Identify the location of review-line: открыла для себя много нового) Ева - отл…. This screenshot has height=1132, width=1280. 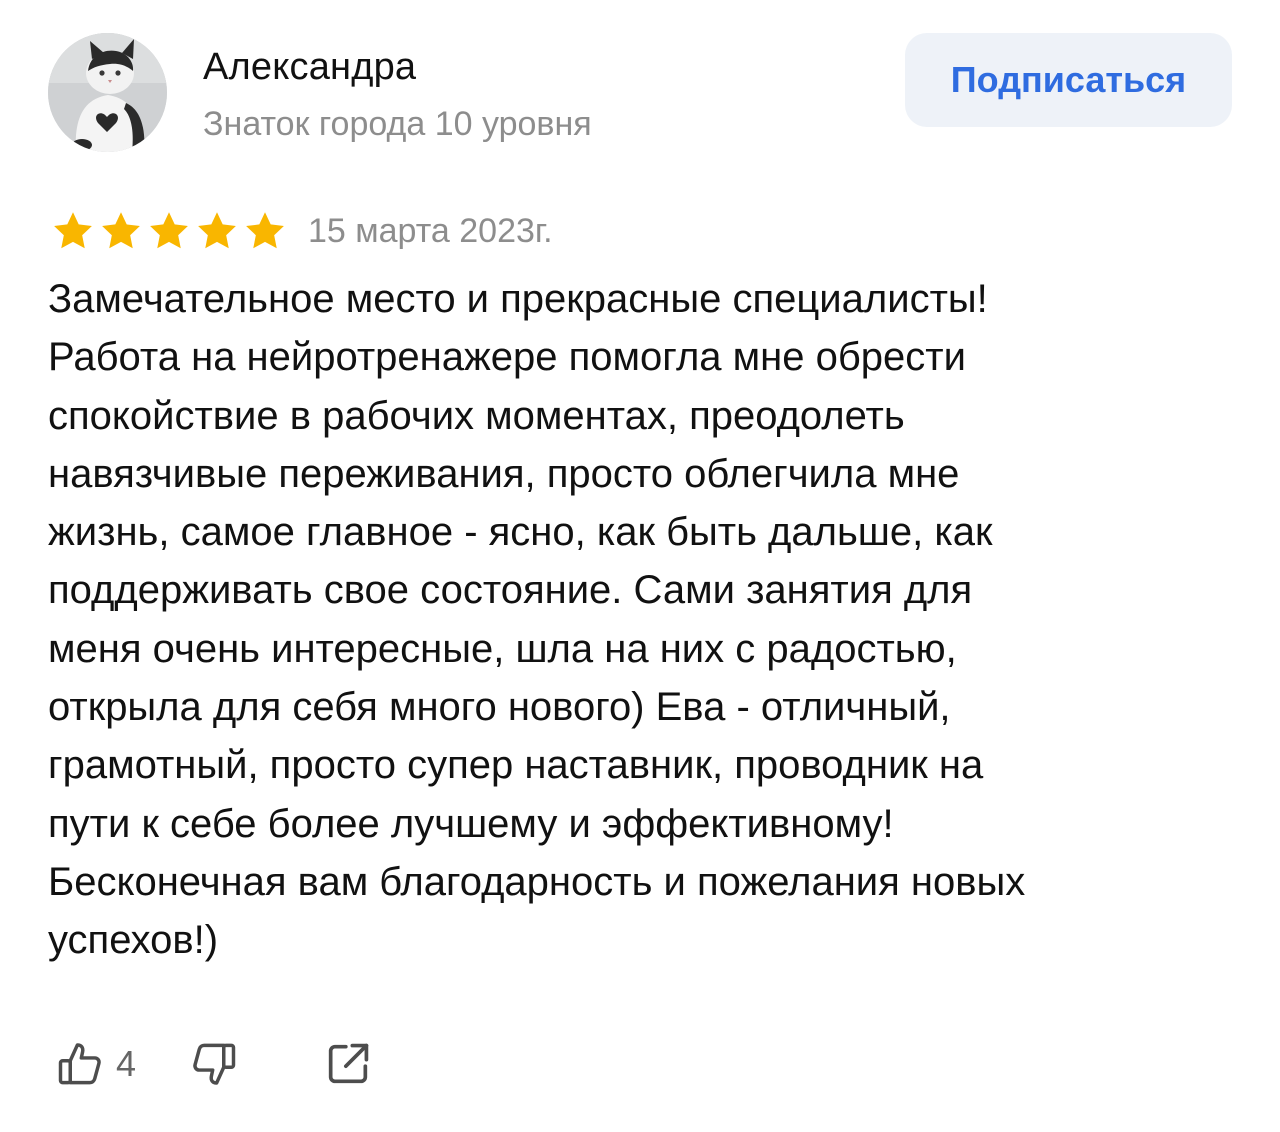
(499, 707).